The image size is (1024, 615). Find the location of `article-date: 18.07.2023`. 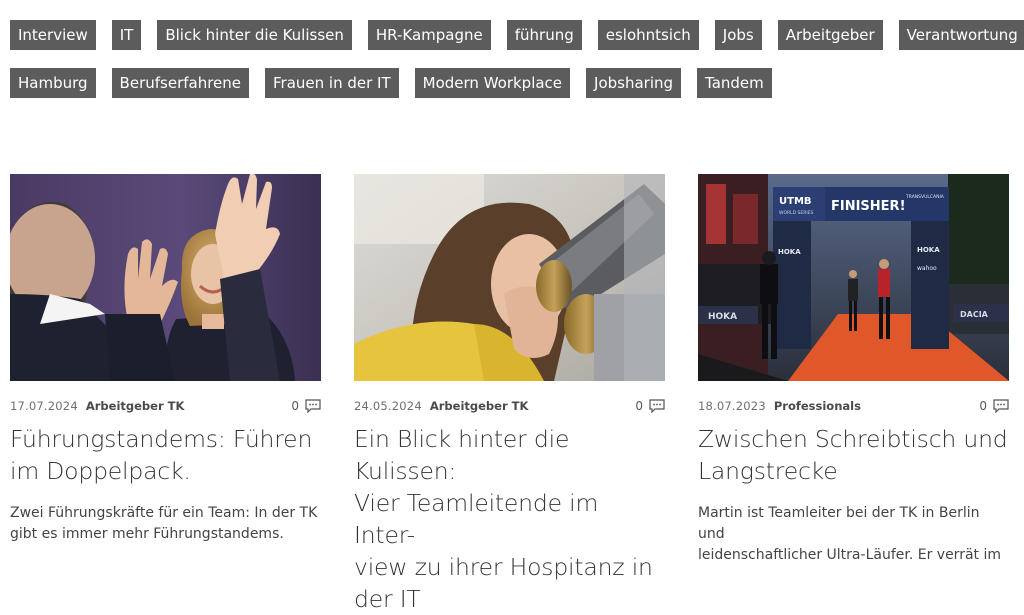

article-date: 18.07.2023 is located at coordinates (732, 406).